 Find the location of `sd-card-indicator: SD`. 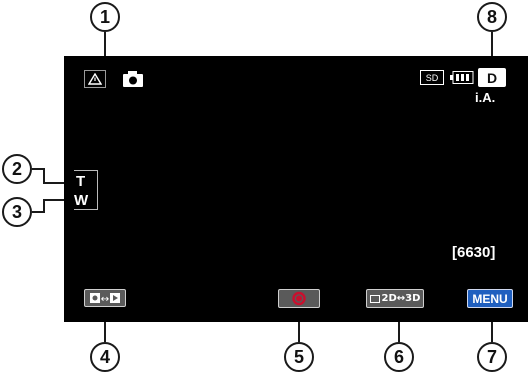

sd-card-indicator: SD is located at coordinates (432, 77).